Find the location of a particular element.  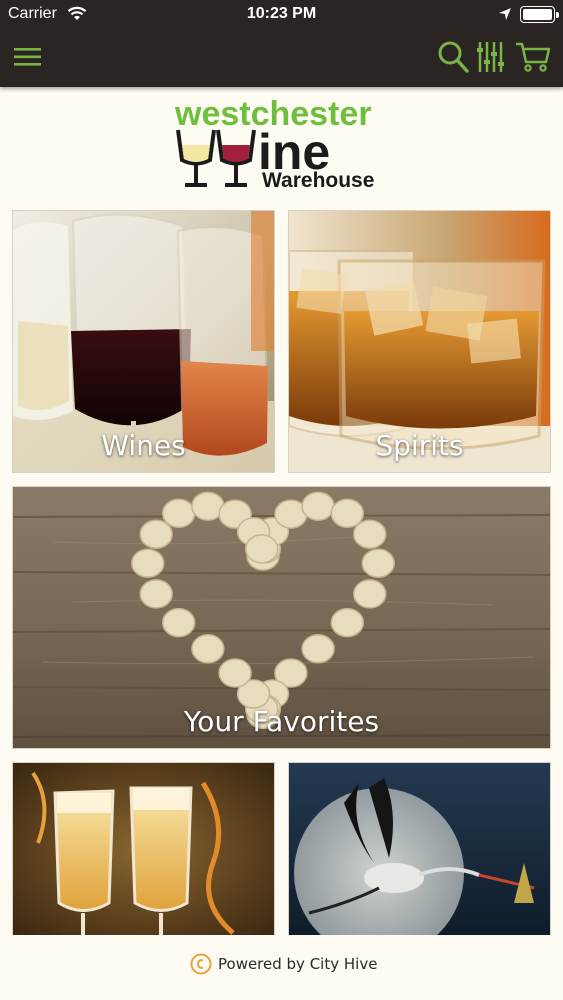

store-logo: westchester ine Warehouse is located at coordinates (274, 143).